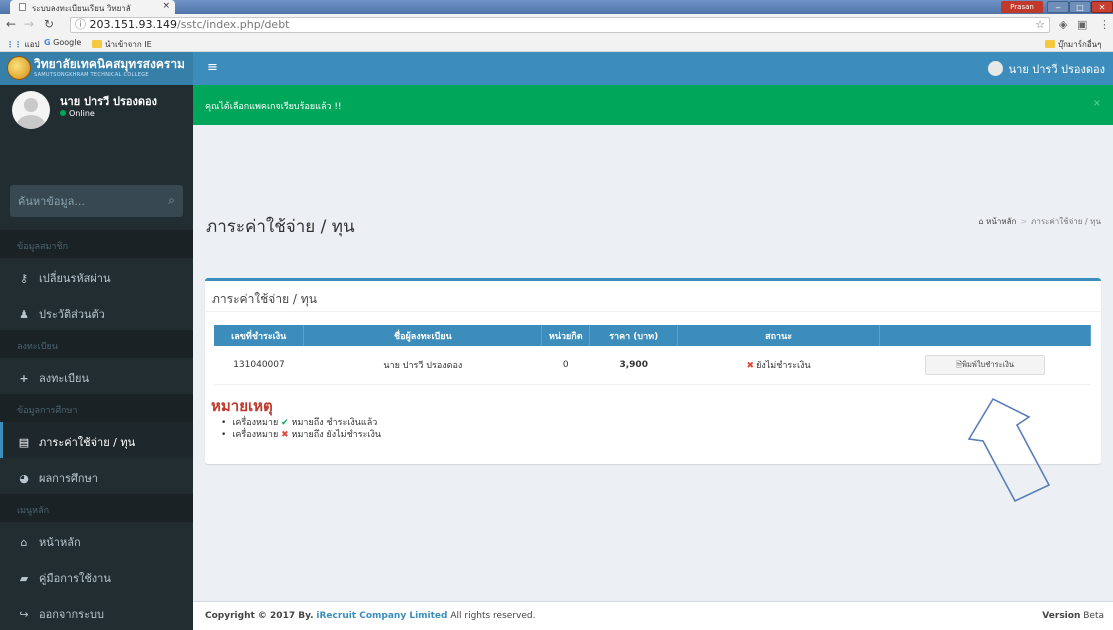 The width and height of the screenshot is (1113, 630). What do you see at coordinates (565, 365) in the screenshot?
I see `credits-value: 0` at bounding box center [565, 365].